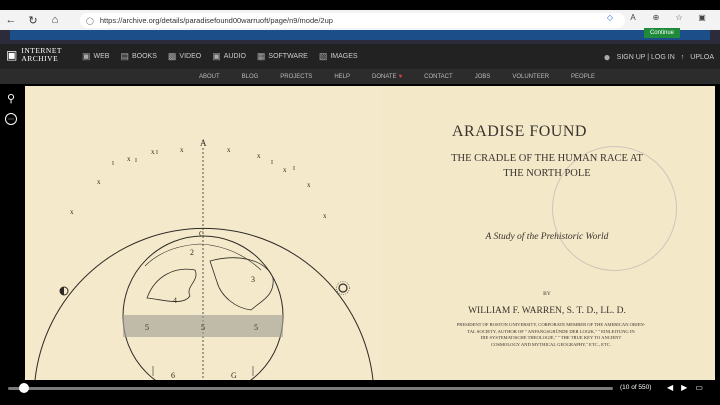  Describe the element at coordinates (90, 21) in the screenshot. I see `lock-icon: ◯` at that location.